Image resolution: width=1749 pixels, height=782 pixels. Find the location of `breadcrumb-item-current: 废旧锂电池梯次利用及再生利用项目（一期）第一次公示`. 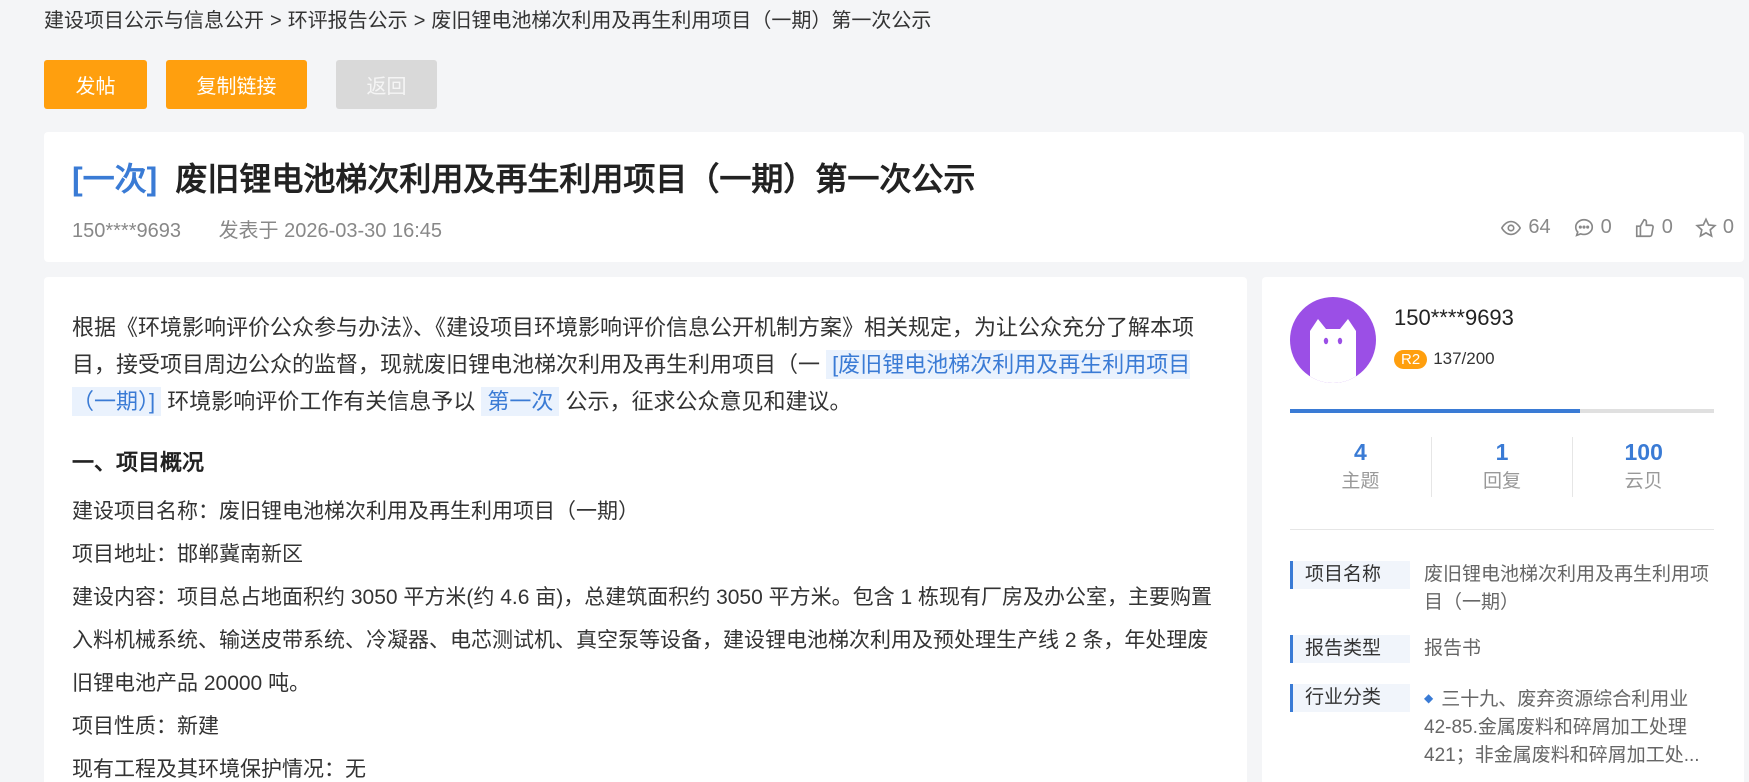

breadcrumb-item-current: 废旧锂电池梯次利用及再生利用项目（一期）第一次公示 is located at coordinates (681, 21).